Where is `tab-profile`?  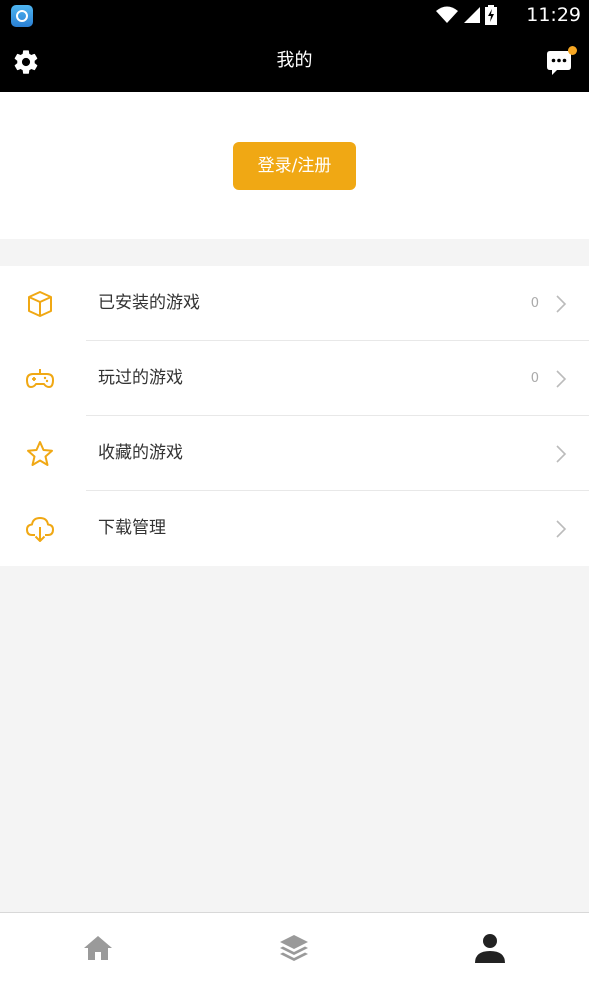
tab-profile is located at coordinates (490, 947).